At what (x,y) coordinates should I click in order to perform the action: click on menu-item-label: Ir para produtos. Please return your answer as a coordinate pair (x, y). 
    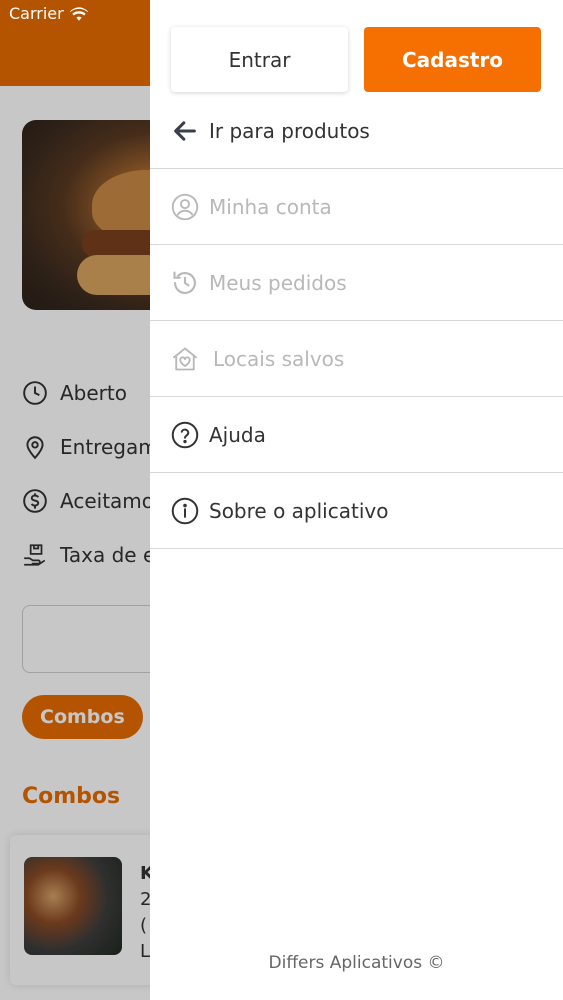
    Looking at the image, I should click on (289, 130).